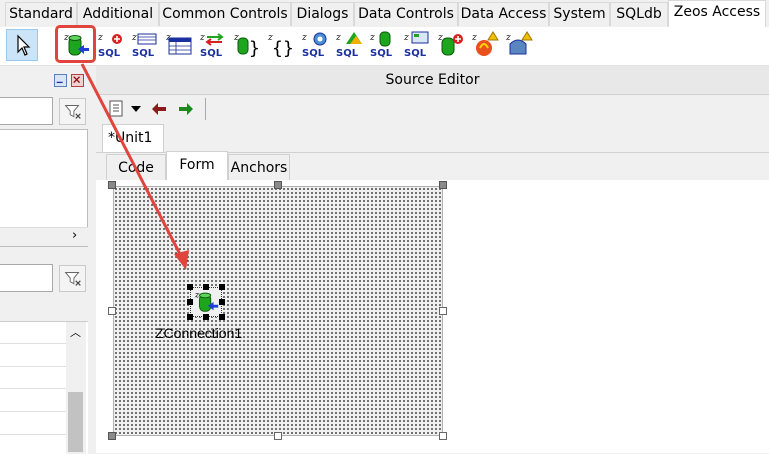 This screenshot has height=454, width=769. I want to click on ztable-button: z, so click(179, 45).